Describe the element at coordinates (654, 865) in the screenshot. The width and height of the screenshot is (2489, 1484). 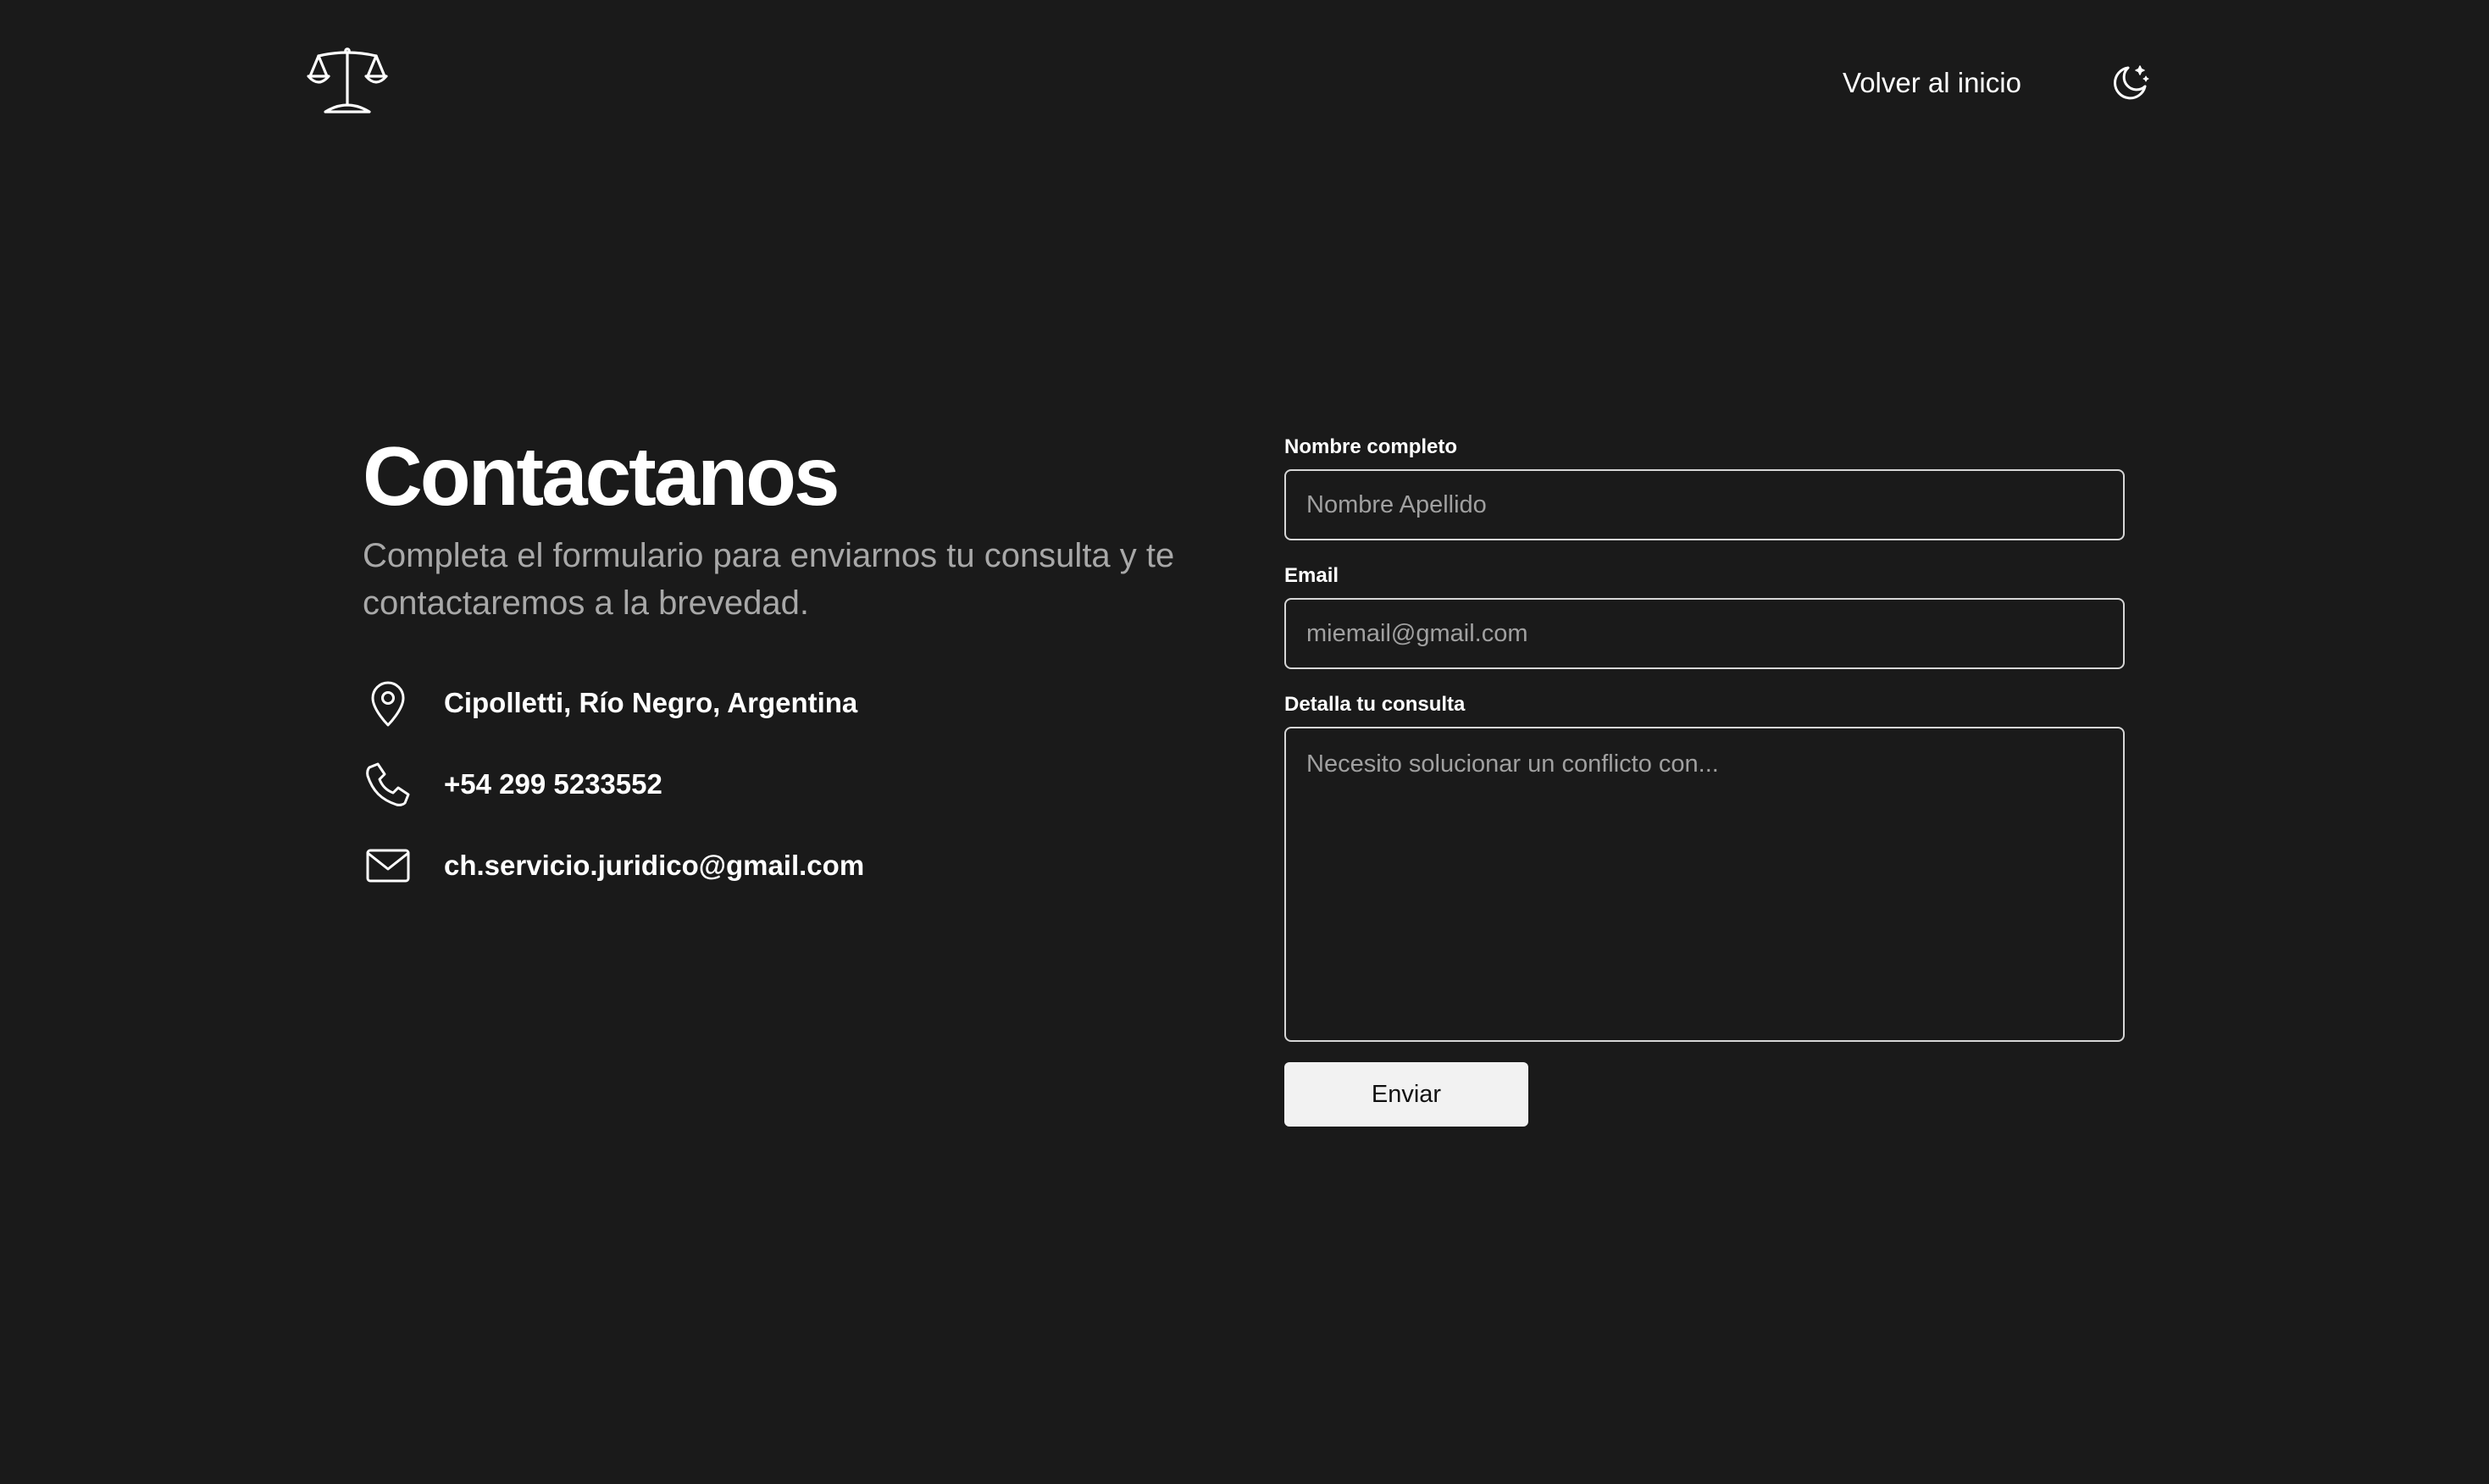
I see `contact-email-text: ch.servicio.juridico@gmail.com` at that location.